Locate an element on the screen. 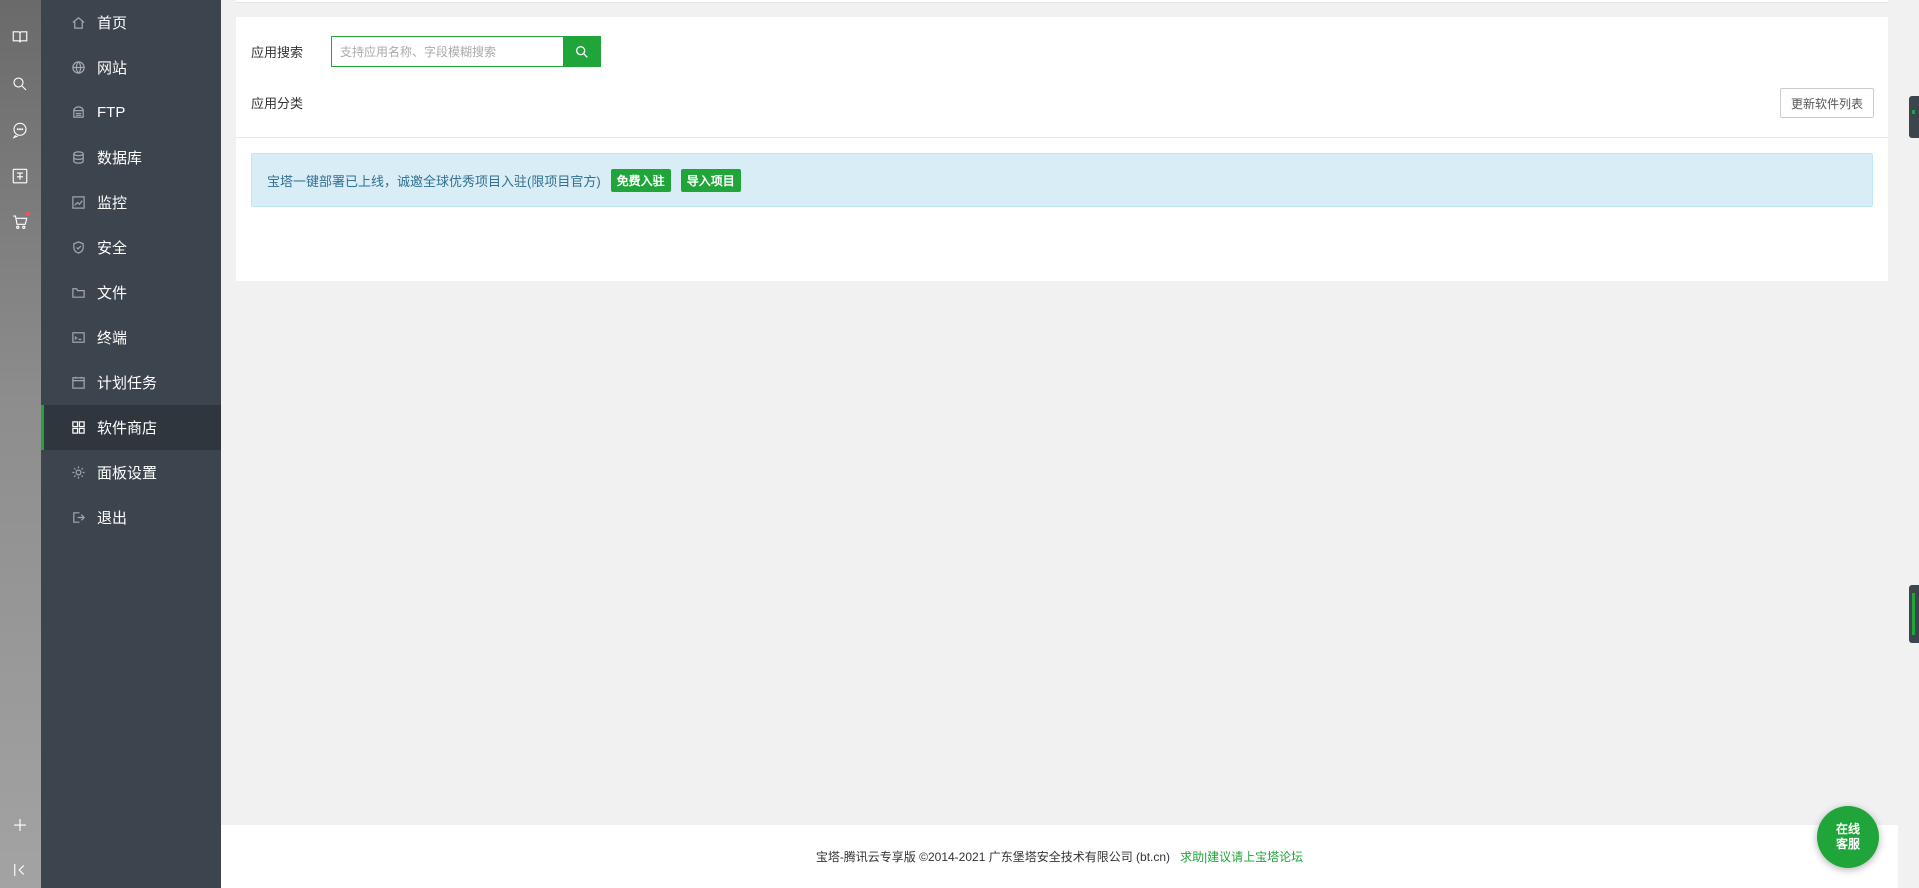 This screenshot has height=888, width=1919. cart-icon is located at coordinates (20, 222).